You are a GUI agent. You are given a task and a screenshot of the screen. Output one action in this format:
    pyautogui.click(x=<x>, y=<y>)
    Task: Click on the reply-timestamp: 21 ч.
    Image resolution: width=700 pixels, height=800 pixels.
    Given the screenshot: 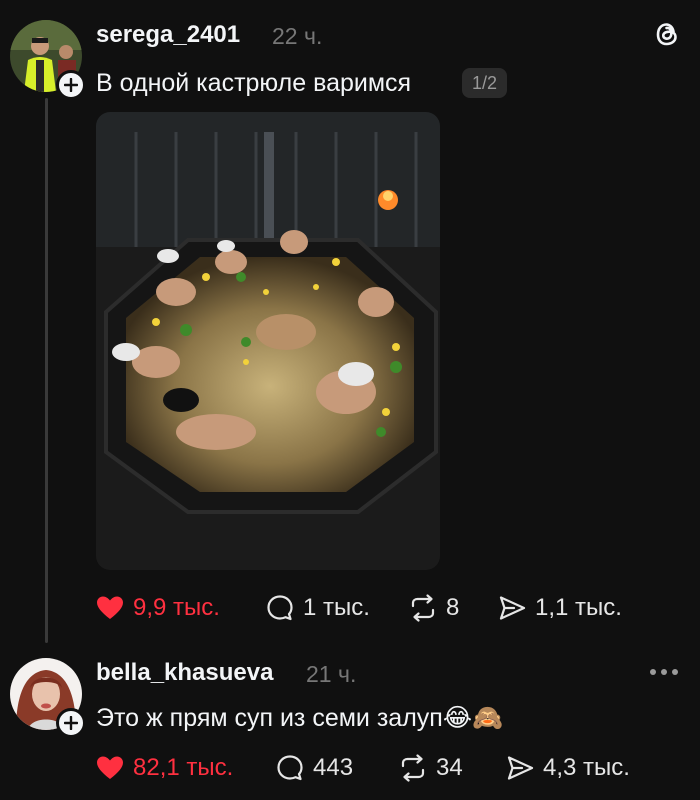 What is the action you would take?
    pyautogui.click(x=331, y=674)
    